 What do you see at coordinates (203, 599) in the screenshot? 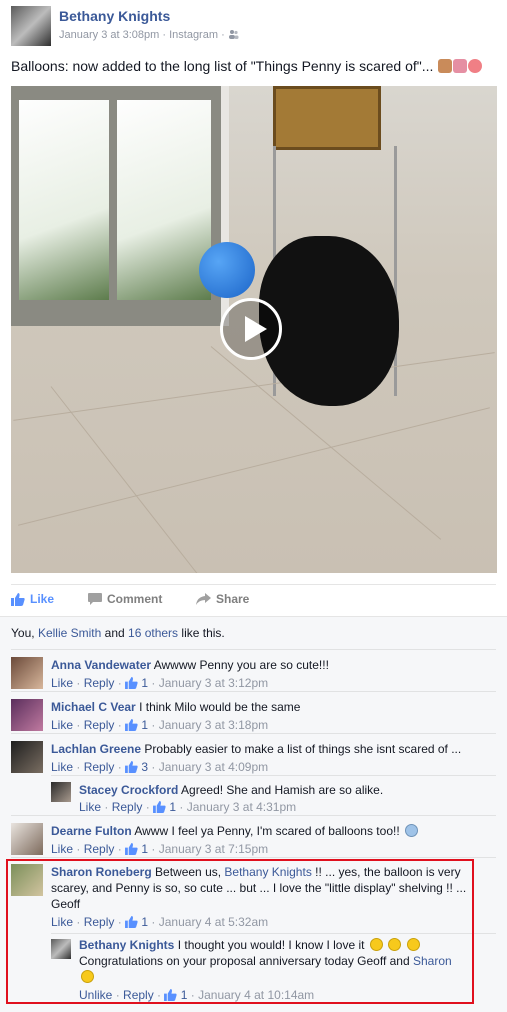
I see `share-icon` at bounding box center [203, 599].